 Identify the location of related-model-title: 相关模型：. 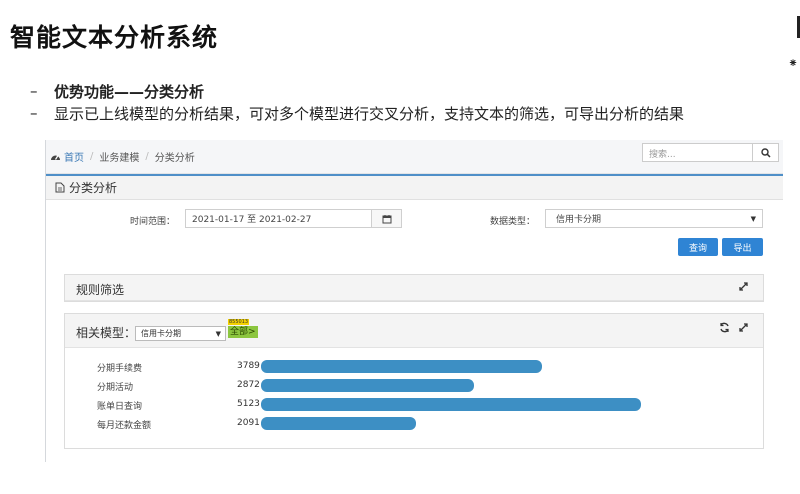
(106, 333).